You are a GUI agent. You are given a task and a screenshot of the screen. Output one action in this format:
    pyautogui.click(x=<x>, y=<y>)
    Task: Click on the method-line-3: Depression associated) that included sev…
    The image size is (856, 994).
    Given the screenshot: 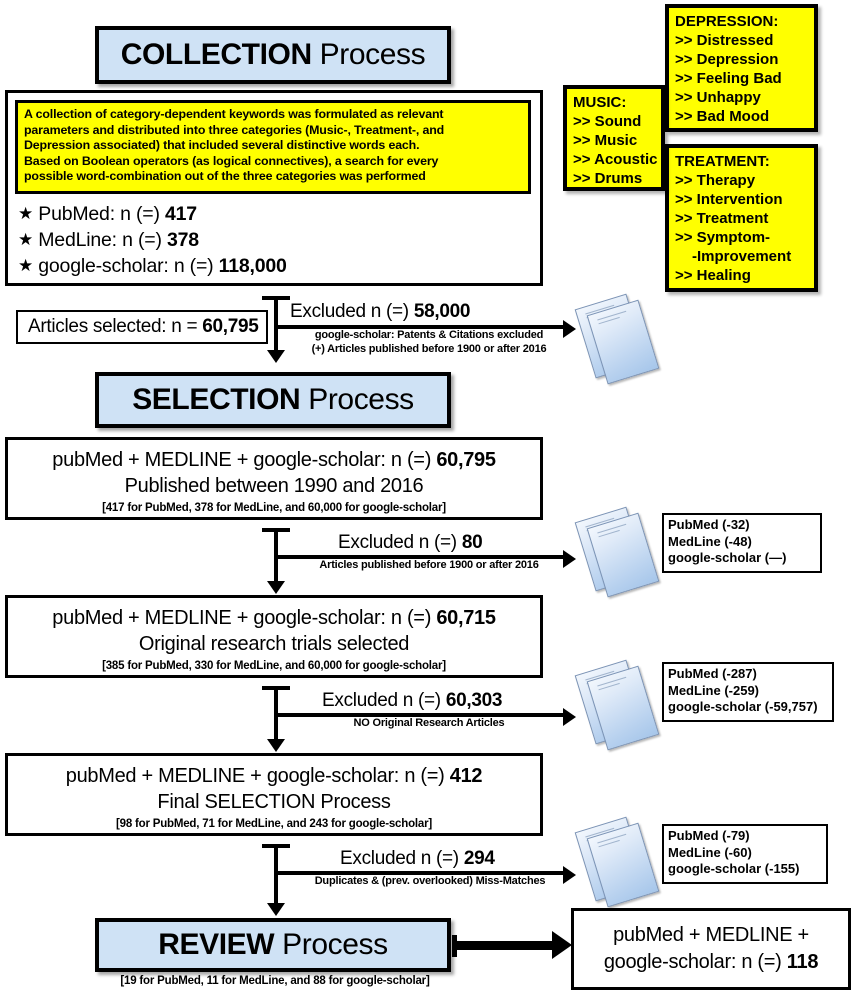 What is the action you would take?
    pyautogui.click(x=222, y=145)
    